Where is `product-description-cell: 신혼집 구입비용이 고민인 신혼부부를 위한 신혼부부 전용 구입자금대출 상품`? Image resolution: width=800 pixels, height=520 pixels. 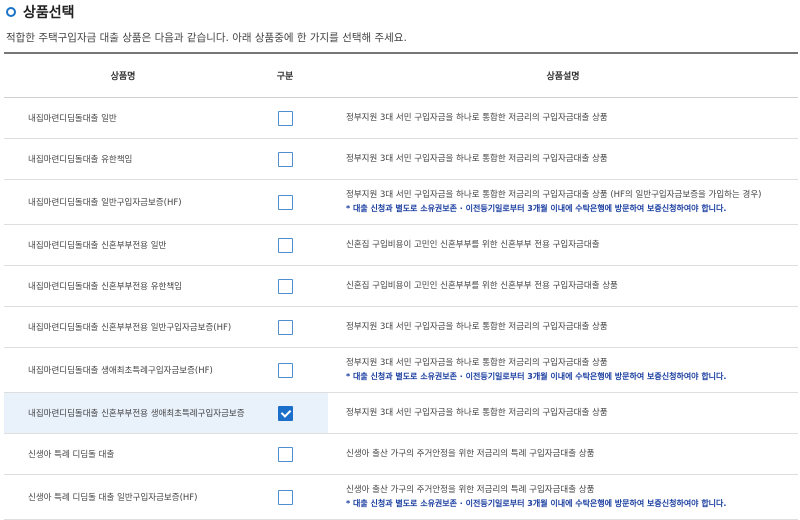 product-description-cell: 신혼집 구입비용이 고민인 신혼부부를 위한 신혼부부 전용 구입자금대출 상품 is located at coordinates (563, 286).